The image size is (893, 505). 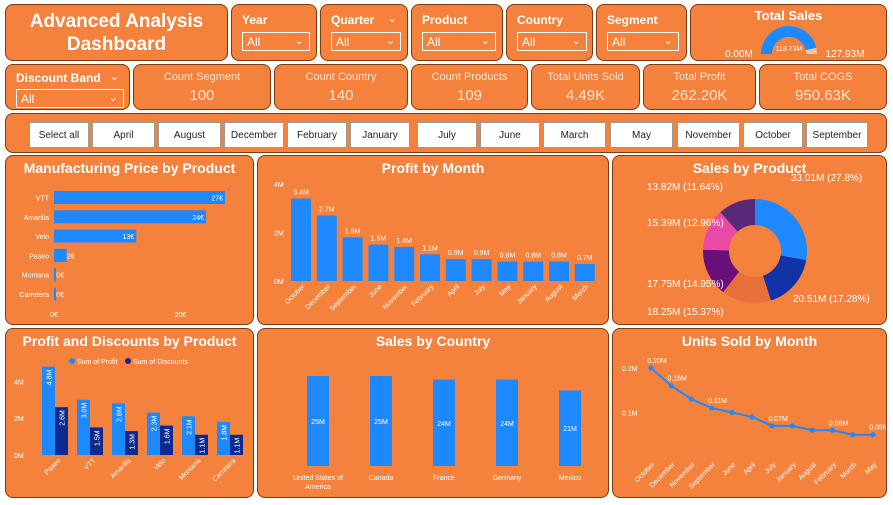 I want to click on data-label: 0.06M, so click(x=839, y=423).